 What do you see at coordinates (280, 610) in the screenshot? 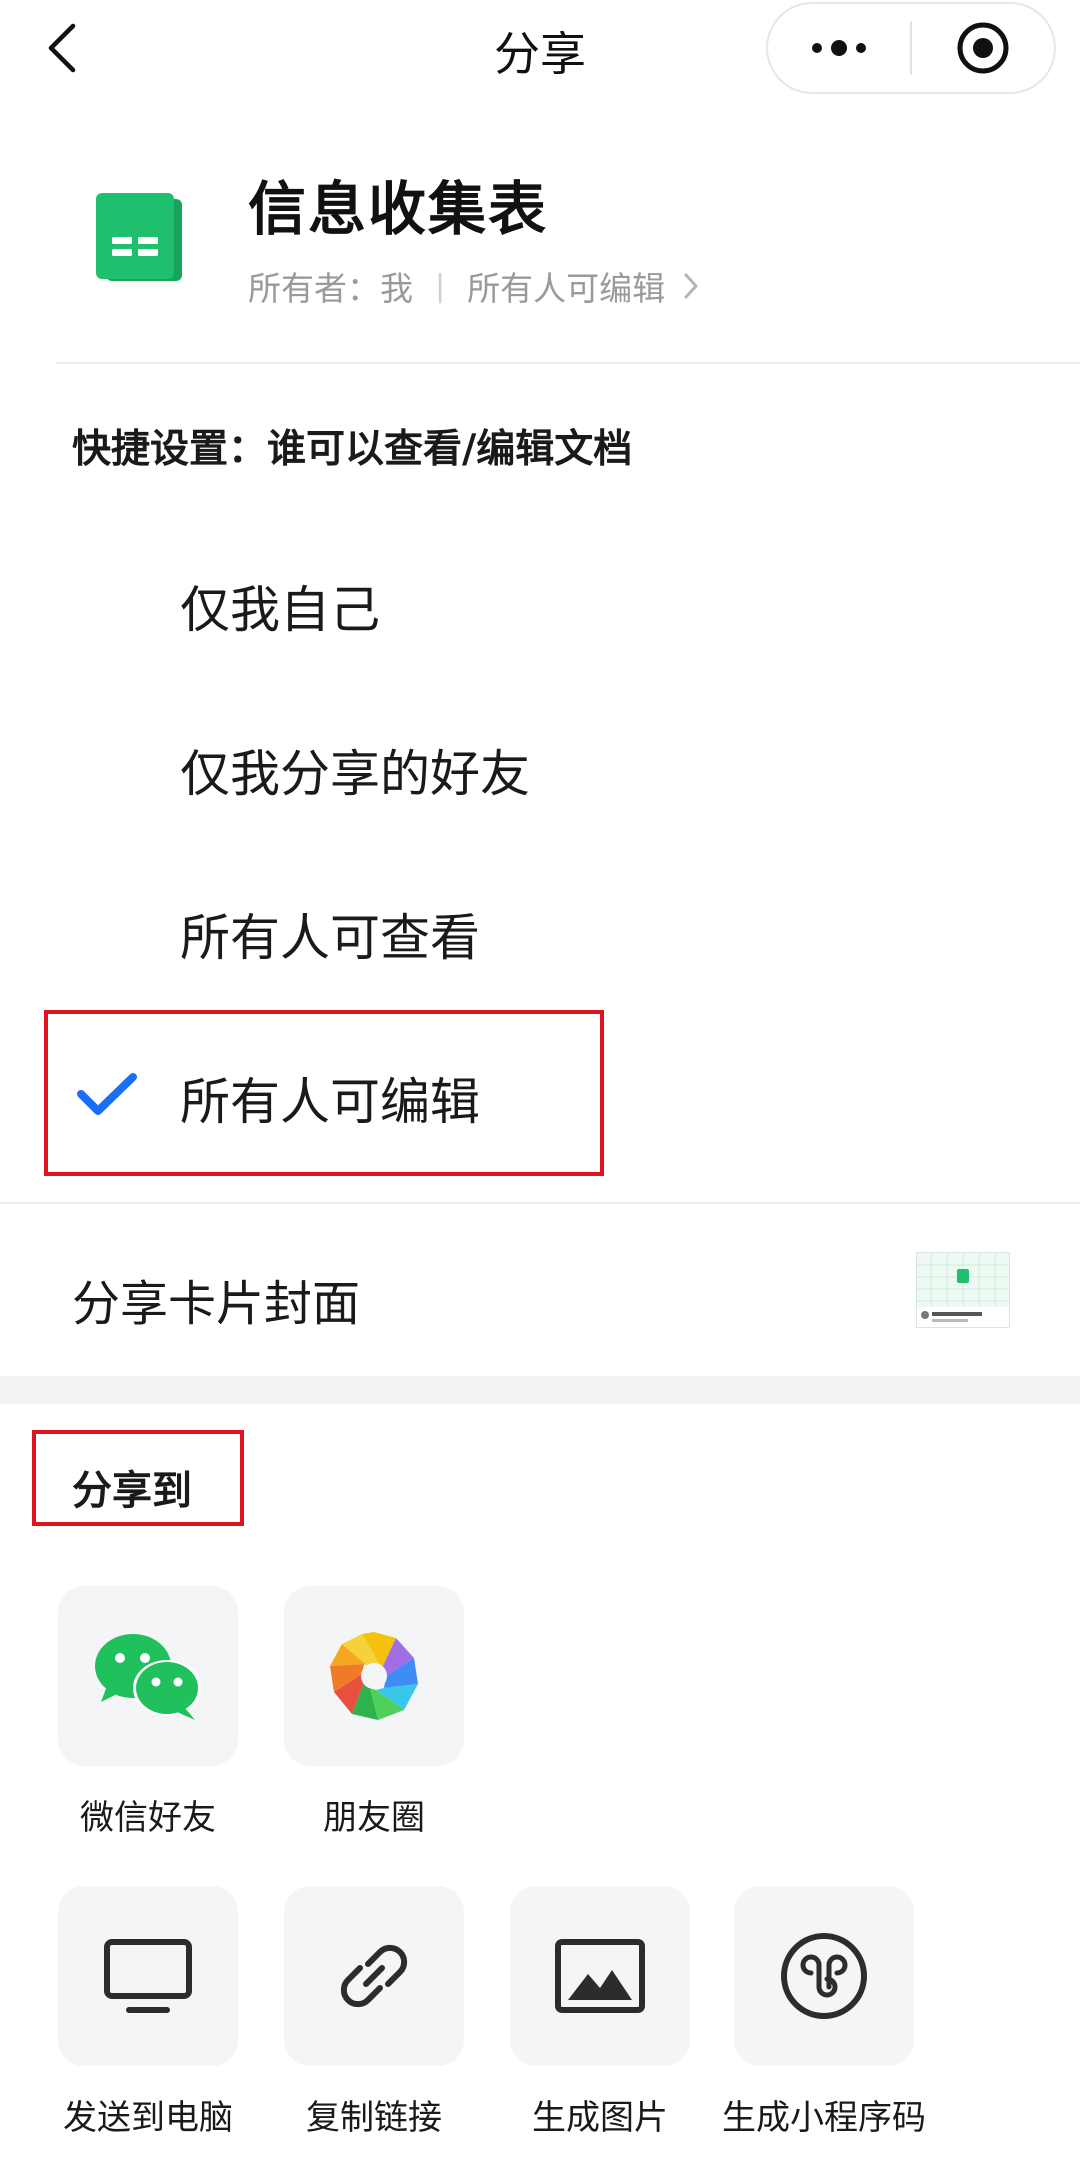
I see `option-label: 仅我自己` at bounding box center [280, 610].